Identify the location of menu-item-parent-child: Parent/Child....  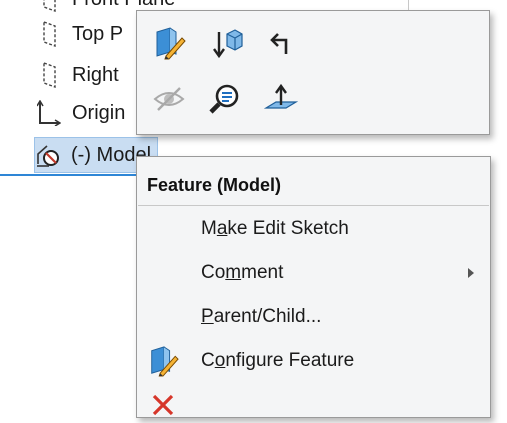
(313, 317).